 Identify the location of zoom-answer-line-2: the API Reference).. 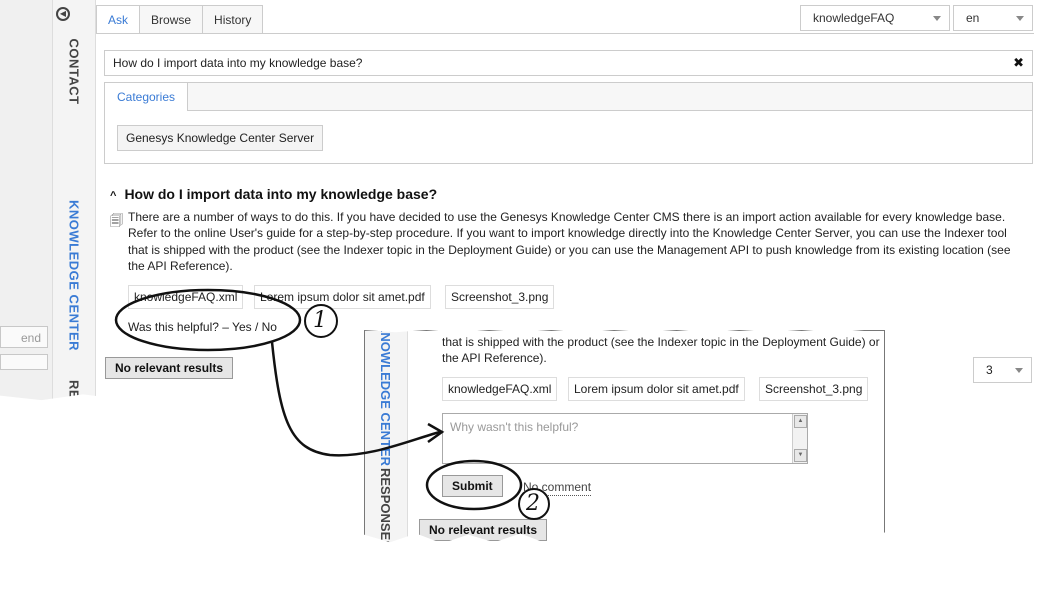
(494, 358).